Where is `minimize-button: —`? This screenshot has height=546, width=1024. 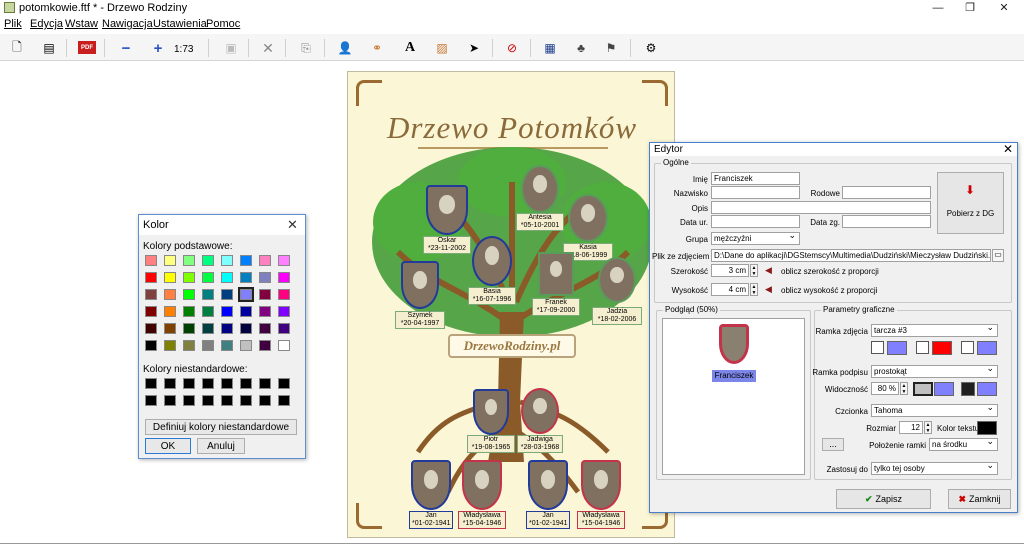 minimize-button: — is located at coordinates (938, 8).